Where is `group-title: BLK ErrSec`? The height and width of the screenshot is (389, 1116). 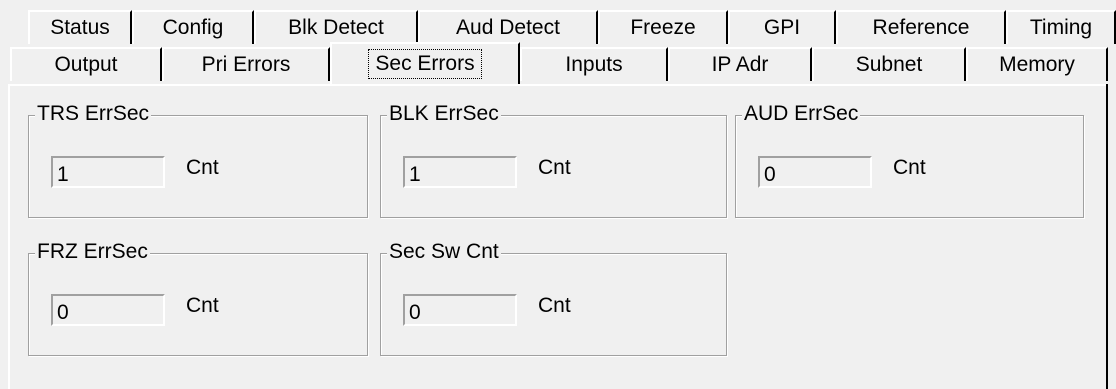 group-title: BLK ErrSec is located at coordinates (444, 114).